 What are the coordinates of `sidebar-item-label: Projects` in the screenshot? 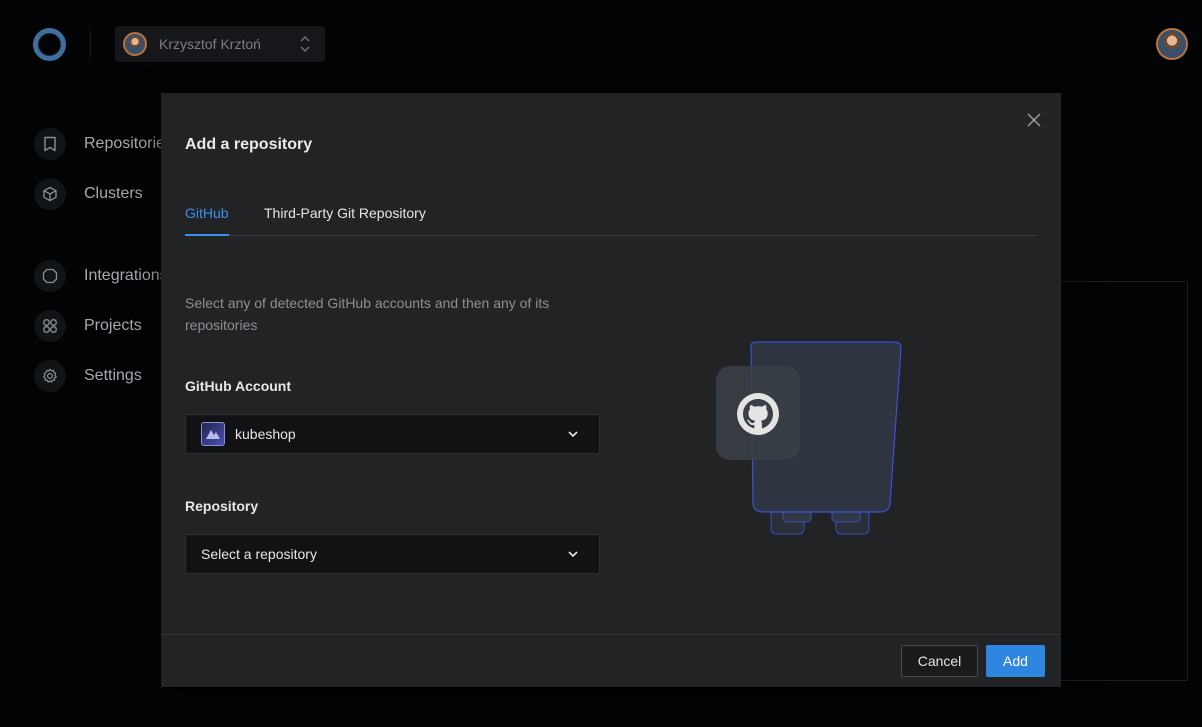 It's located at (113, 325).